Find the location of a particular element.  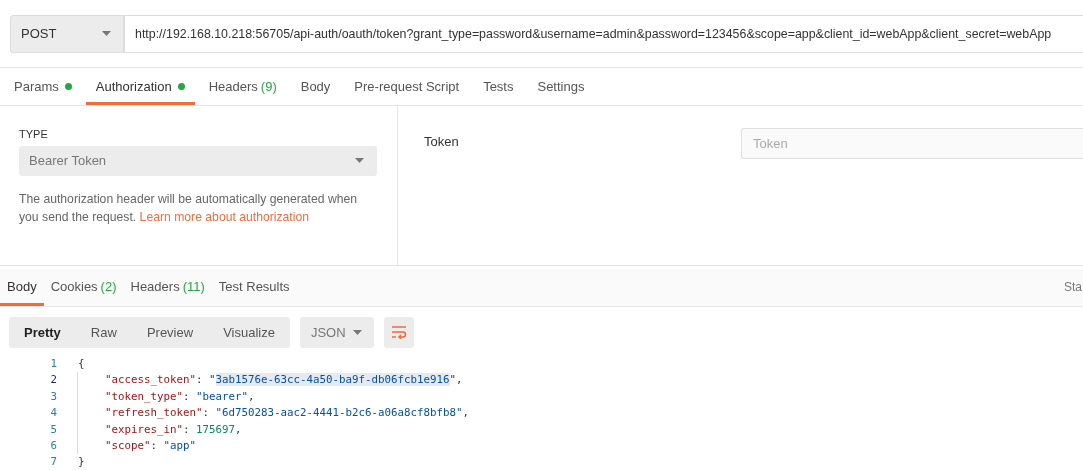

line-number: 6 is located at coordinates (53, 445).